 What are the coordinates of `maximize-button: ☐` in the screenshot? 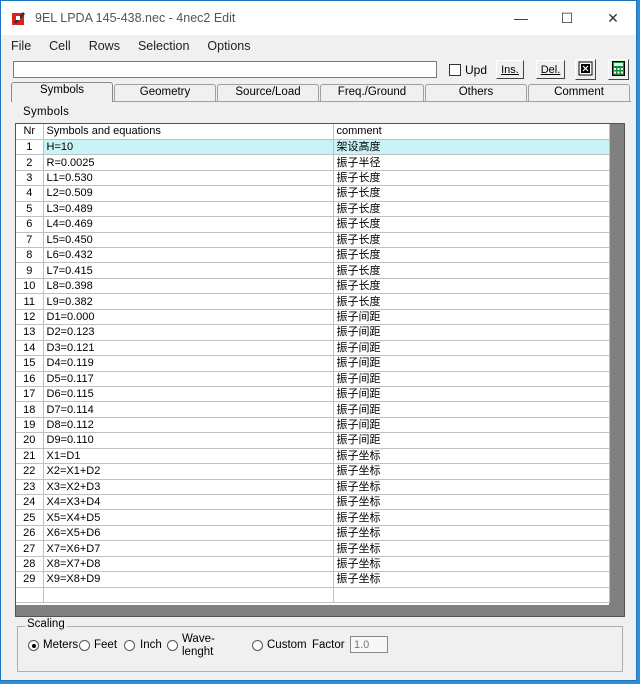 It's located at (567, 18).